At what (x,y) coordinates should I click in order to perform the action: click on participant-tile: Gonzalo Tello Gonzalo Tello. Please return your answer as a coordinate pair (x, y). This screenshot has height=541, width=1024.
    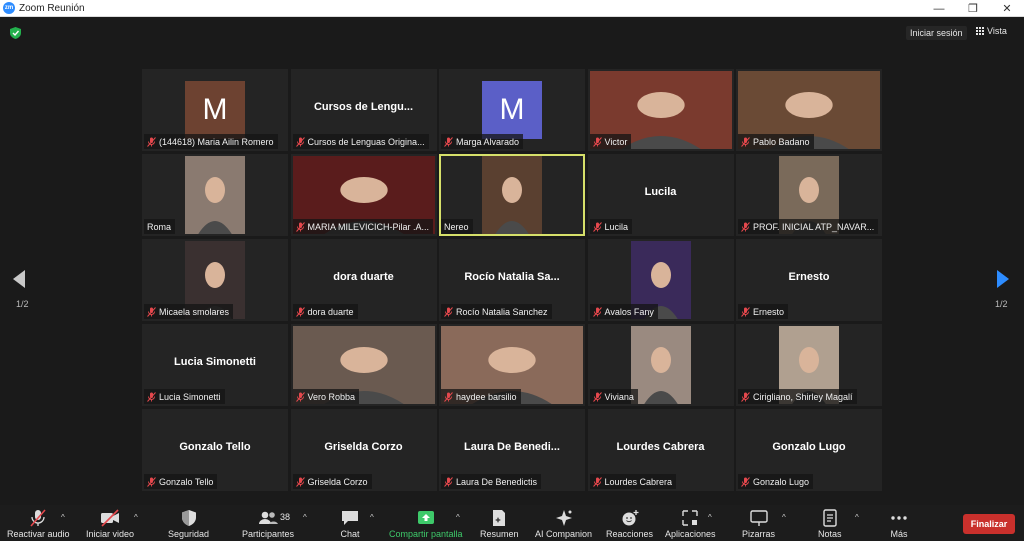
    Looking at the image, I should click on (215, 450).